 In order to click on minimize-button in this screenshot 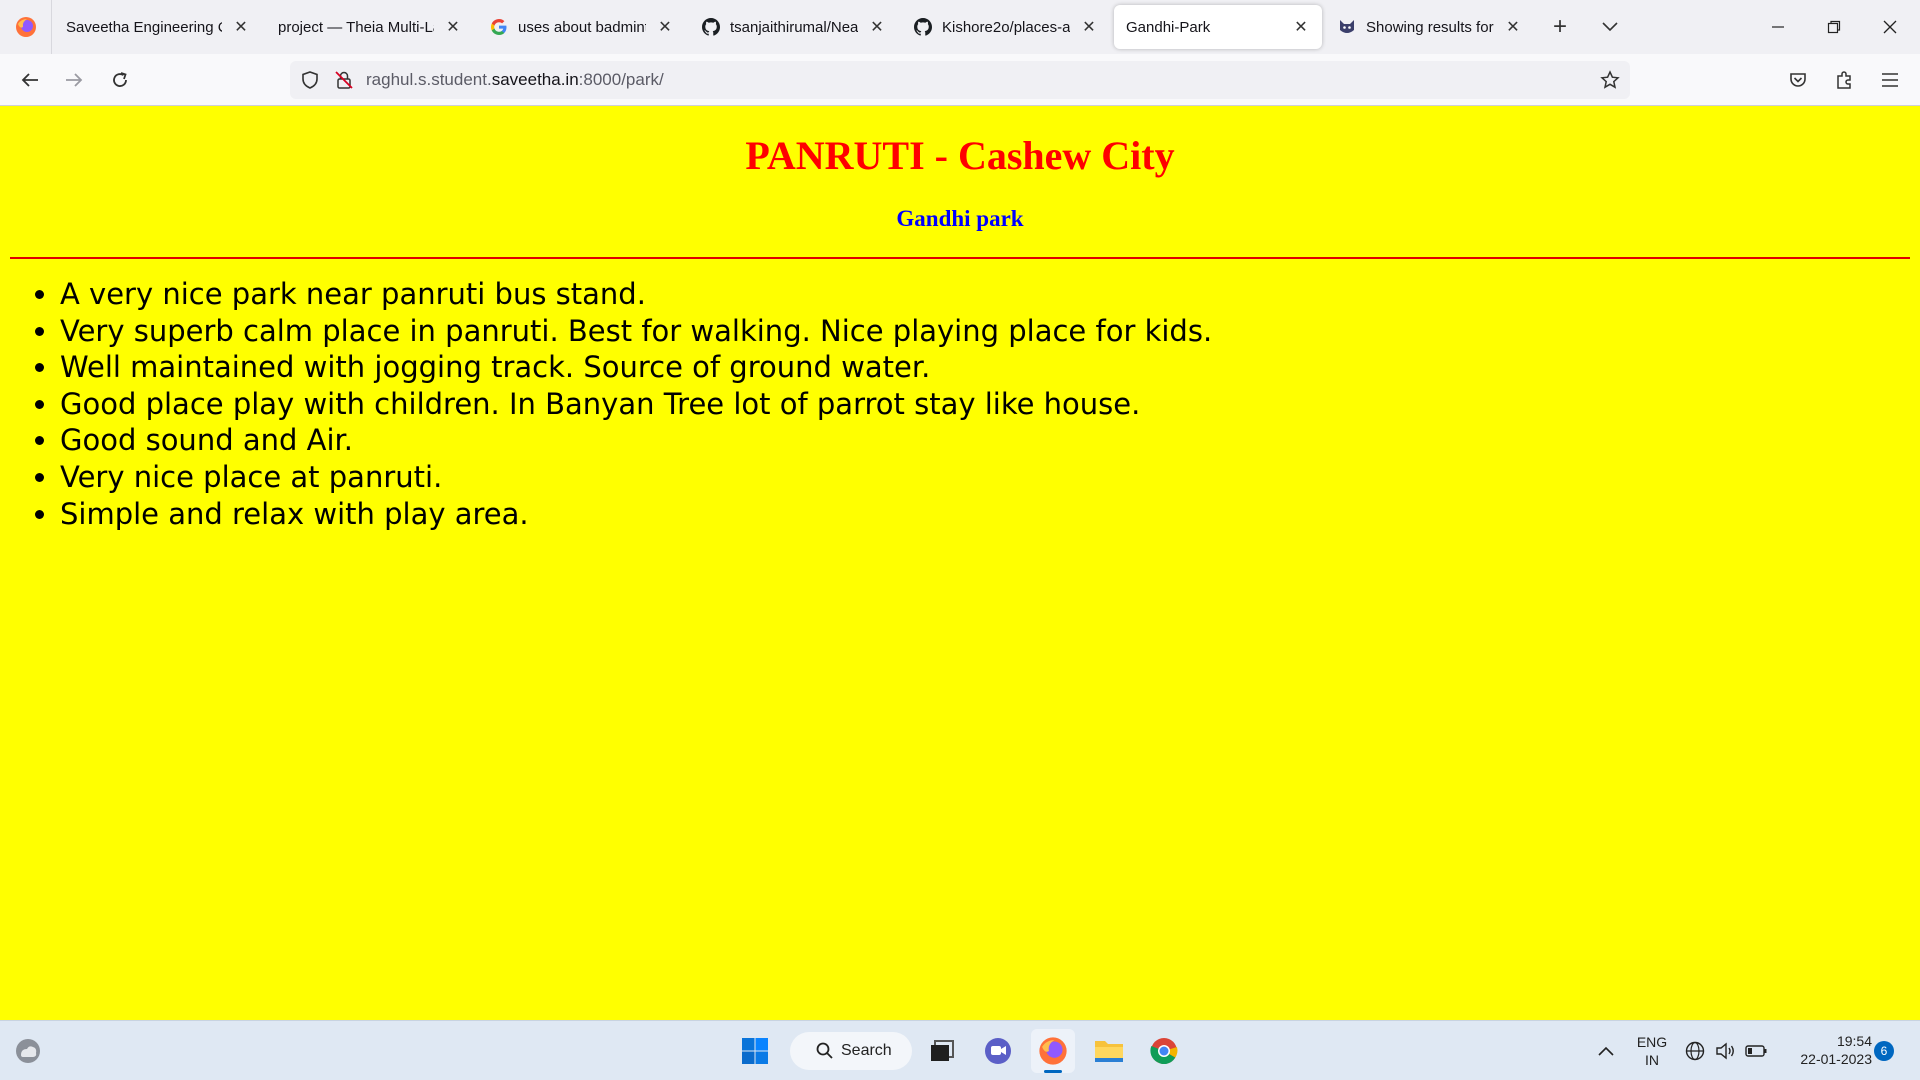, I will do `click(1778, 27)`.